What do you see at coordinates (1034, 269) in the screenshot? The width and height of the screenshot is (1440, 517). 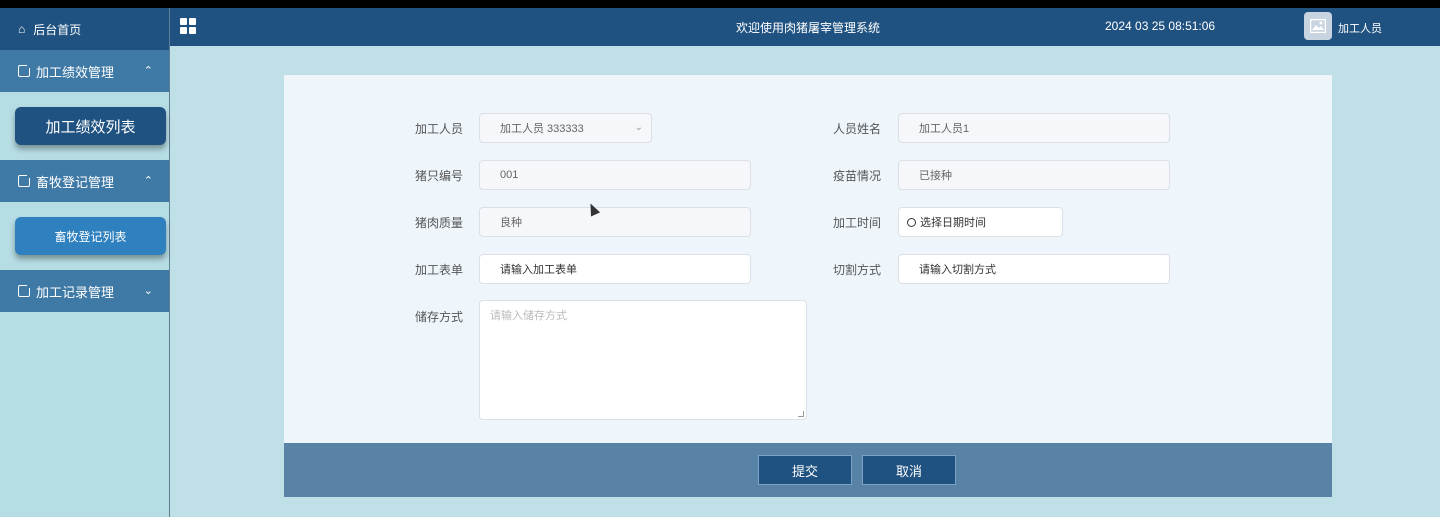 I see `cut-input: 请输入切割方式` at bounding box center [1034, 269].